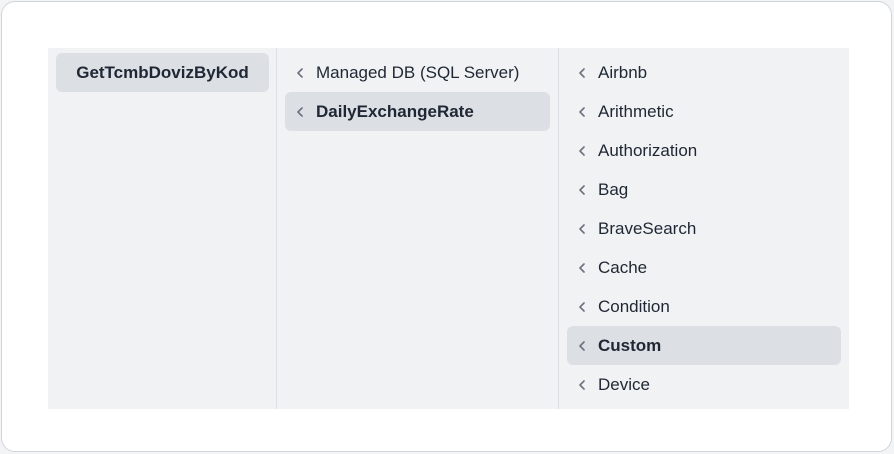 The image size is (894, 454). Describe the element at coordinates (647, 228) in the screenshot. I see `item-label: BraveSearch` at that location.